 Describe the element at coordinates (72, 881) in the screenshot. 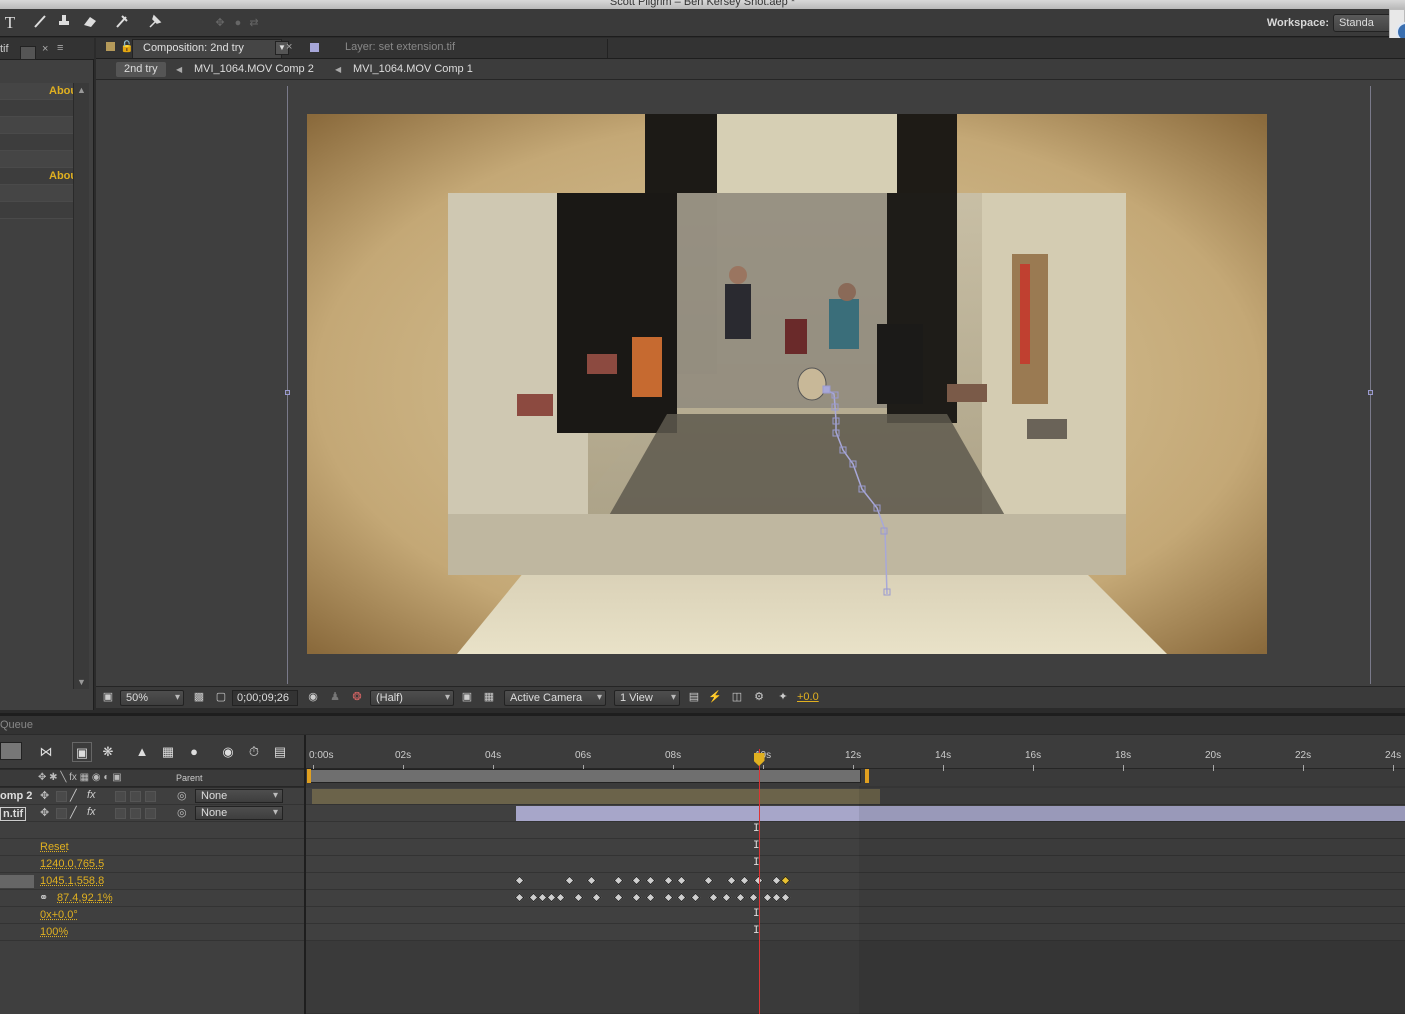

I see `position-value: 1045.1,558.8` at that location.